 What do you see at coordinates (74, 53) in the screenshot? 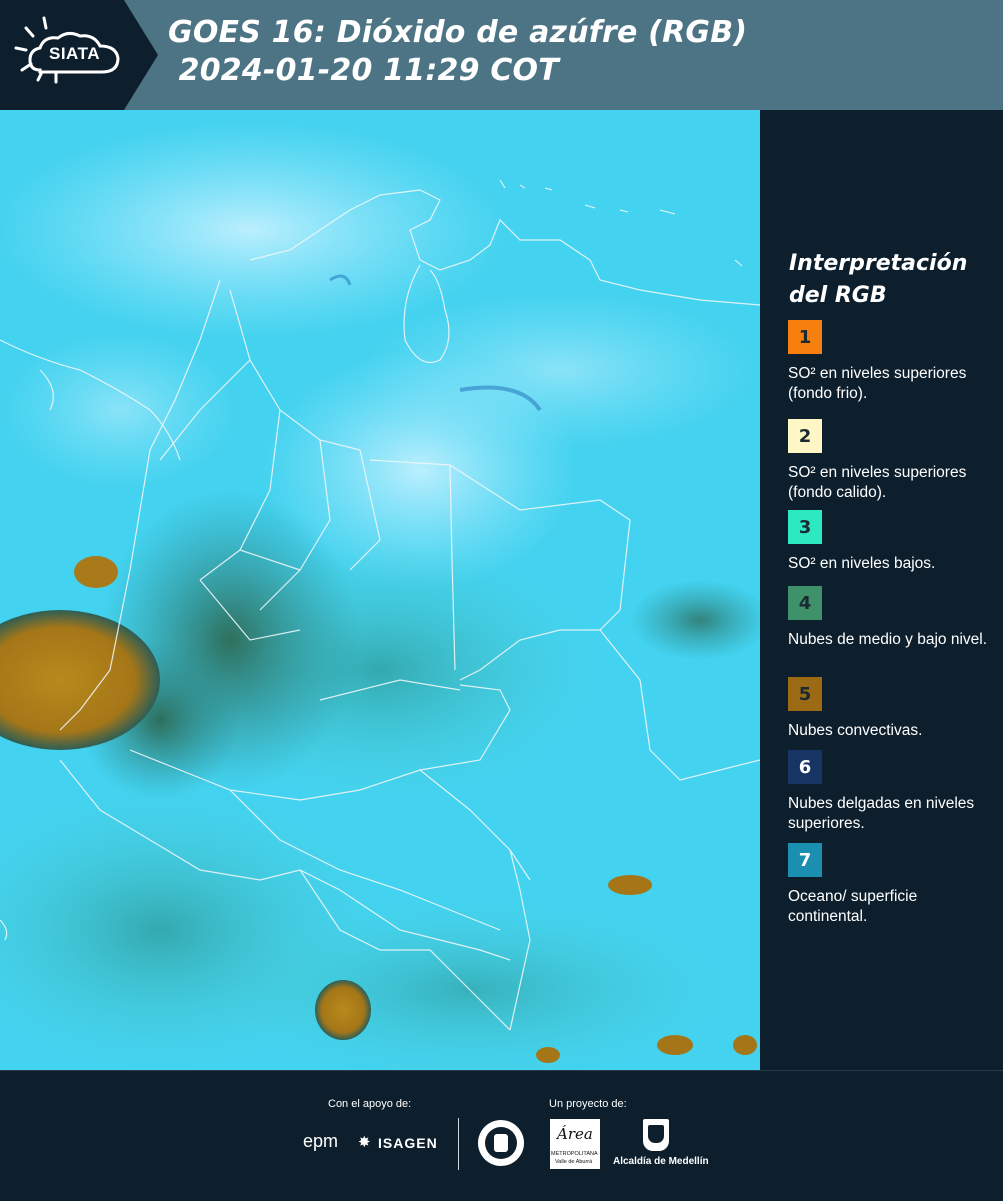
I see `logo-text: SIATA` at bounding box center [74, 53].